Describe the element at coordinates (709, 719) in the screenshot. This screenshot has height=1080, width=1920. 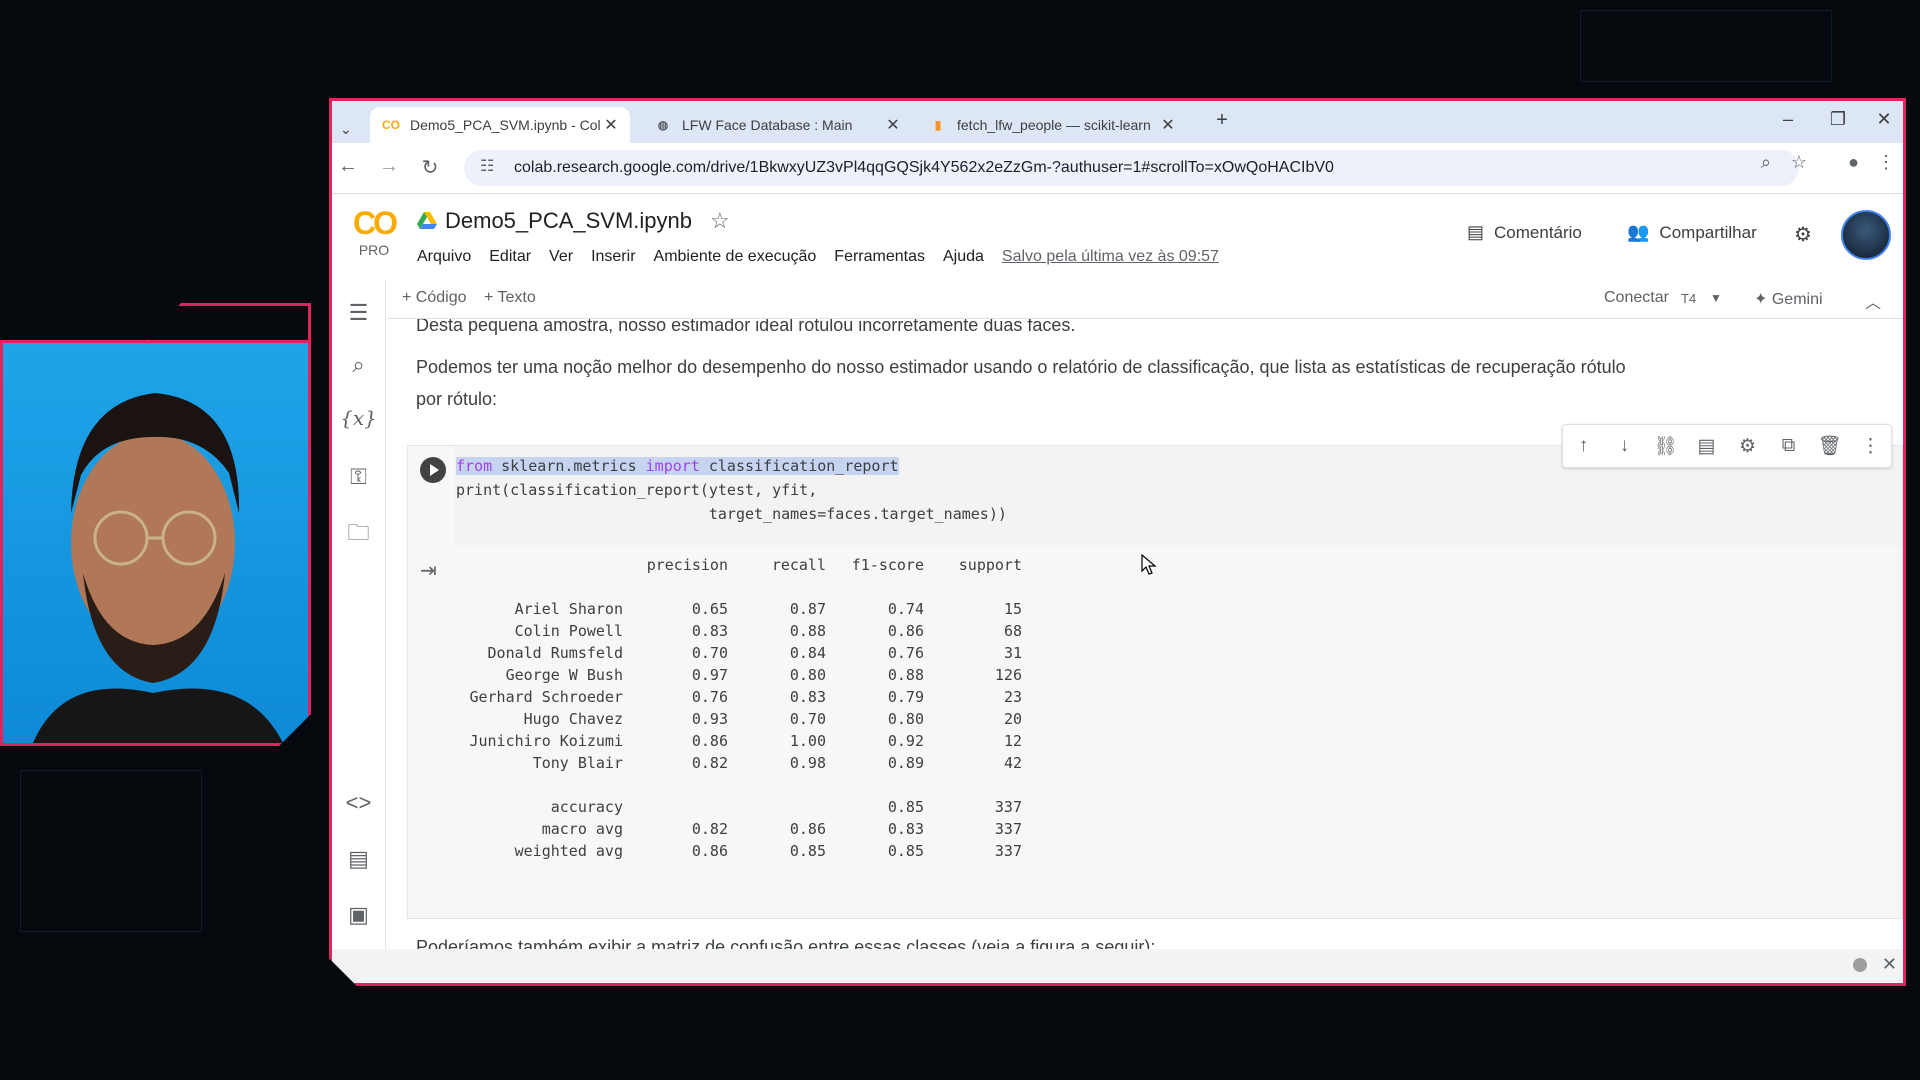
I see `metric-cell: 0.93` at that location.